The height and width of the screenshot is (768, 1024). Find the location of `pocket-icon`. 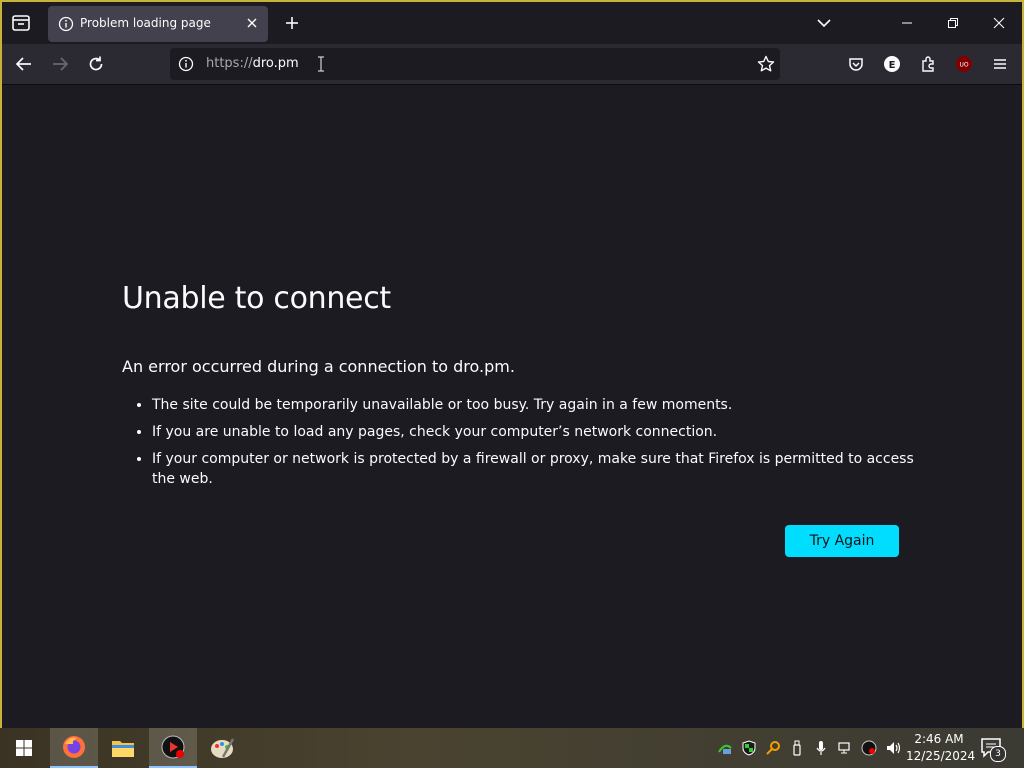

pocket-icon is located at coordinates (856, 64).